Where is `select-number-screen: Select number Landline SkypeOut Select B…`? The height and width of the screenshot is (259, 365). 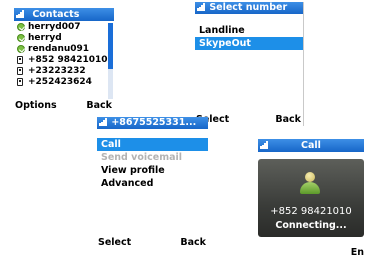 select-number-screen: Select number Landline SkypeOut Select B… is located at coordinates (249, 64).